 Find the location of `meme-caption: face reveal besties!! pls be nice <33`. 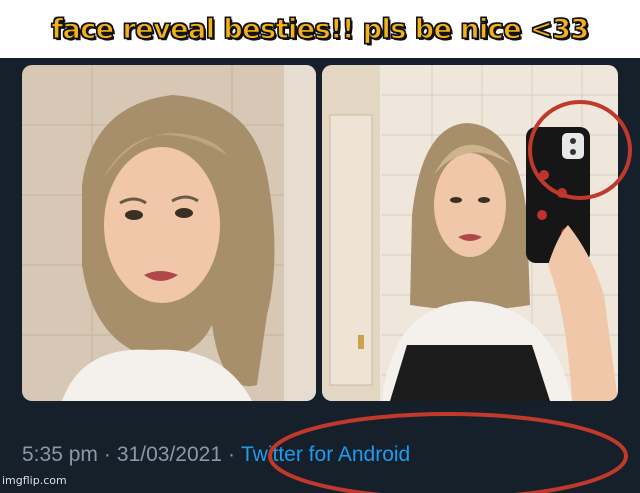

meme-caption: face reveal besties!! pls be nice <33 is located at coordinates (320, 29).